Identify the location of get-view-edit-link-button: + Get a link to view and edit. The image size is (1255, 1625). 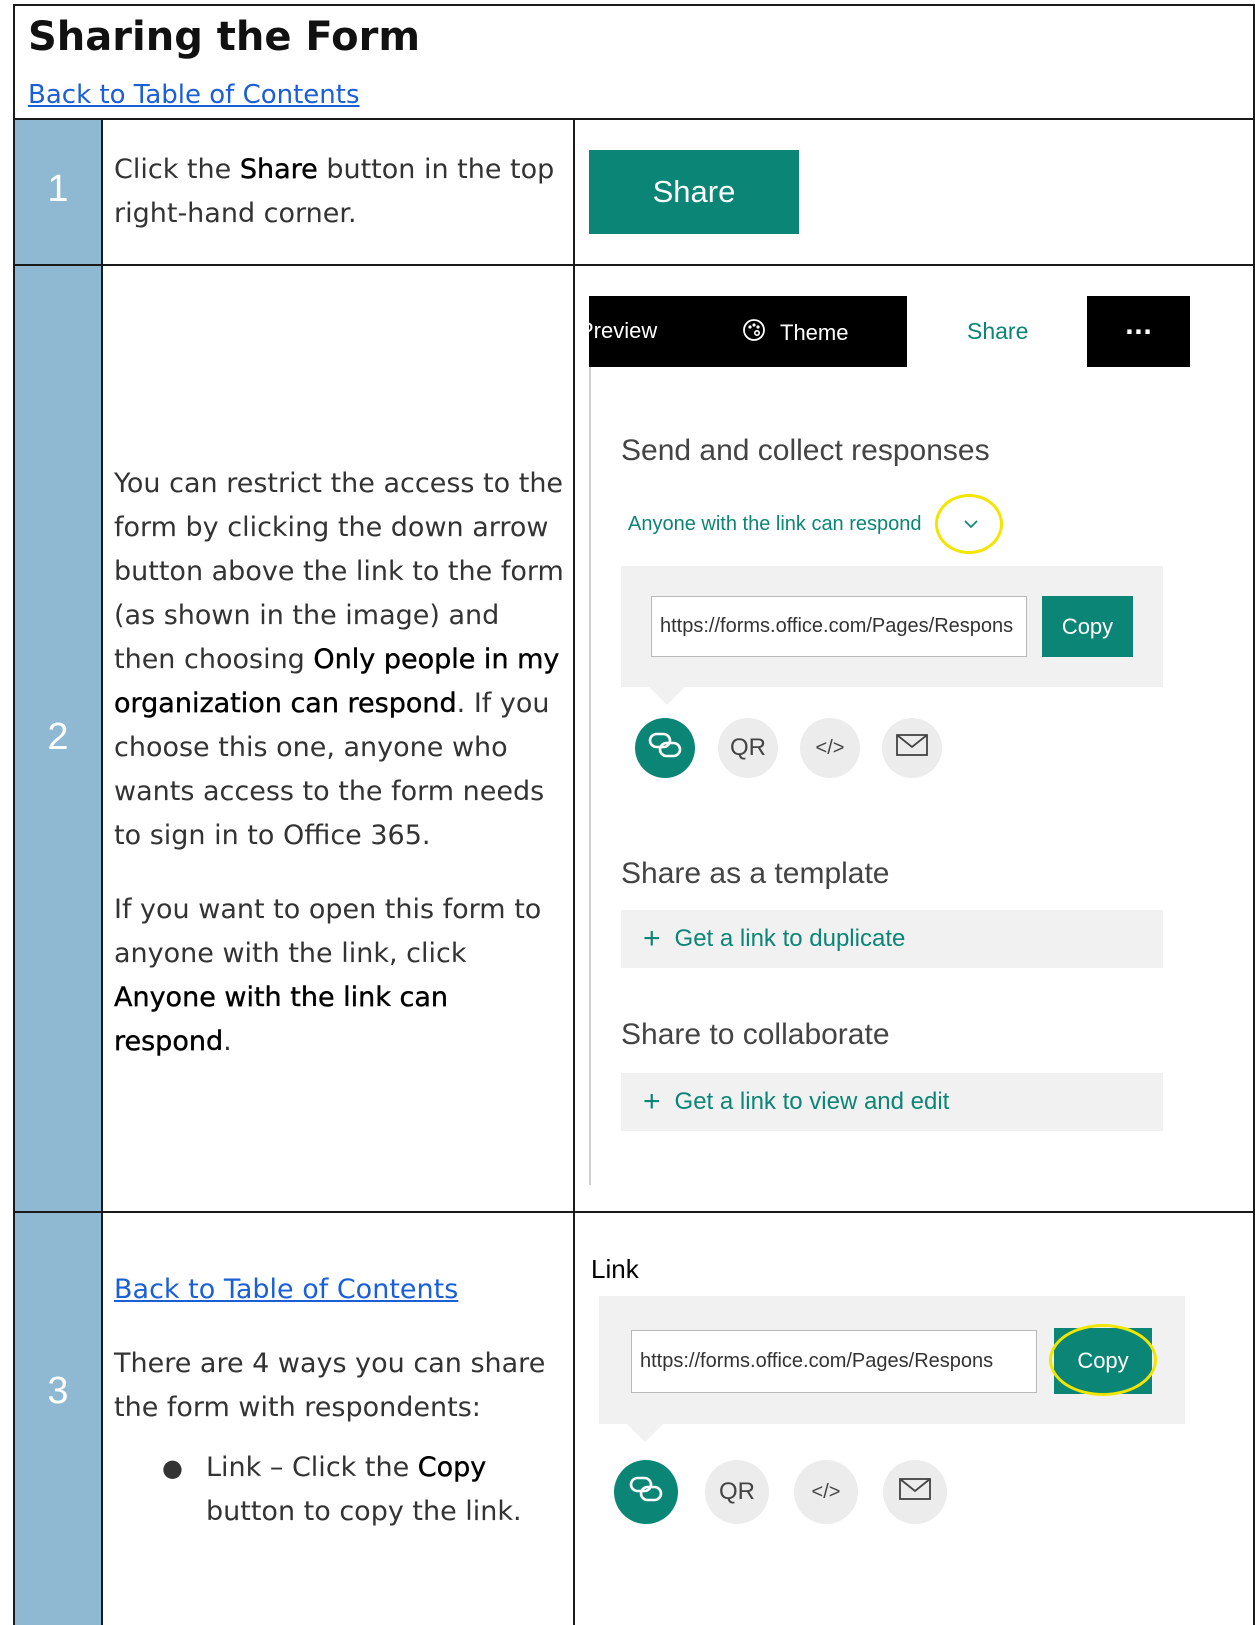
(892, 1102).